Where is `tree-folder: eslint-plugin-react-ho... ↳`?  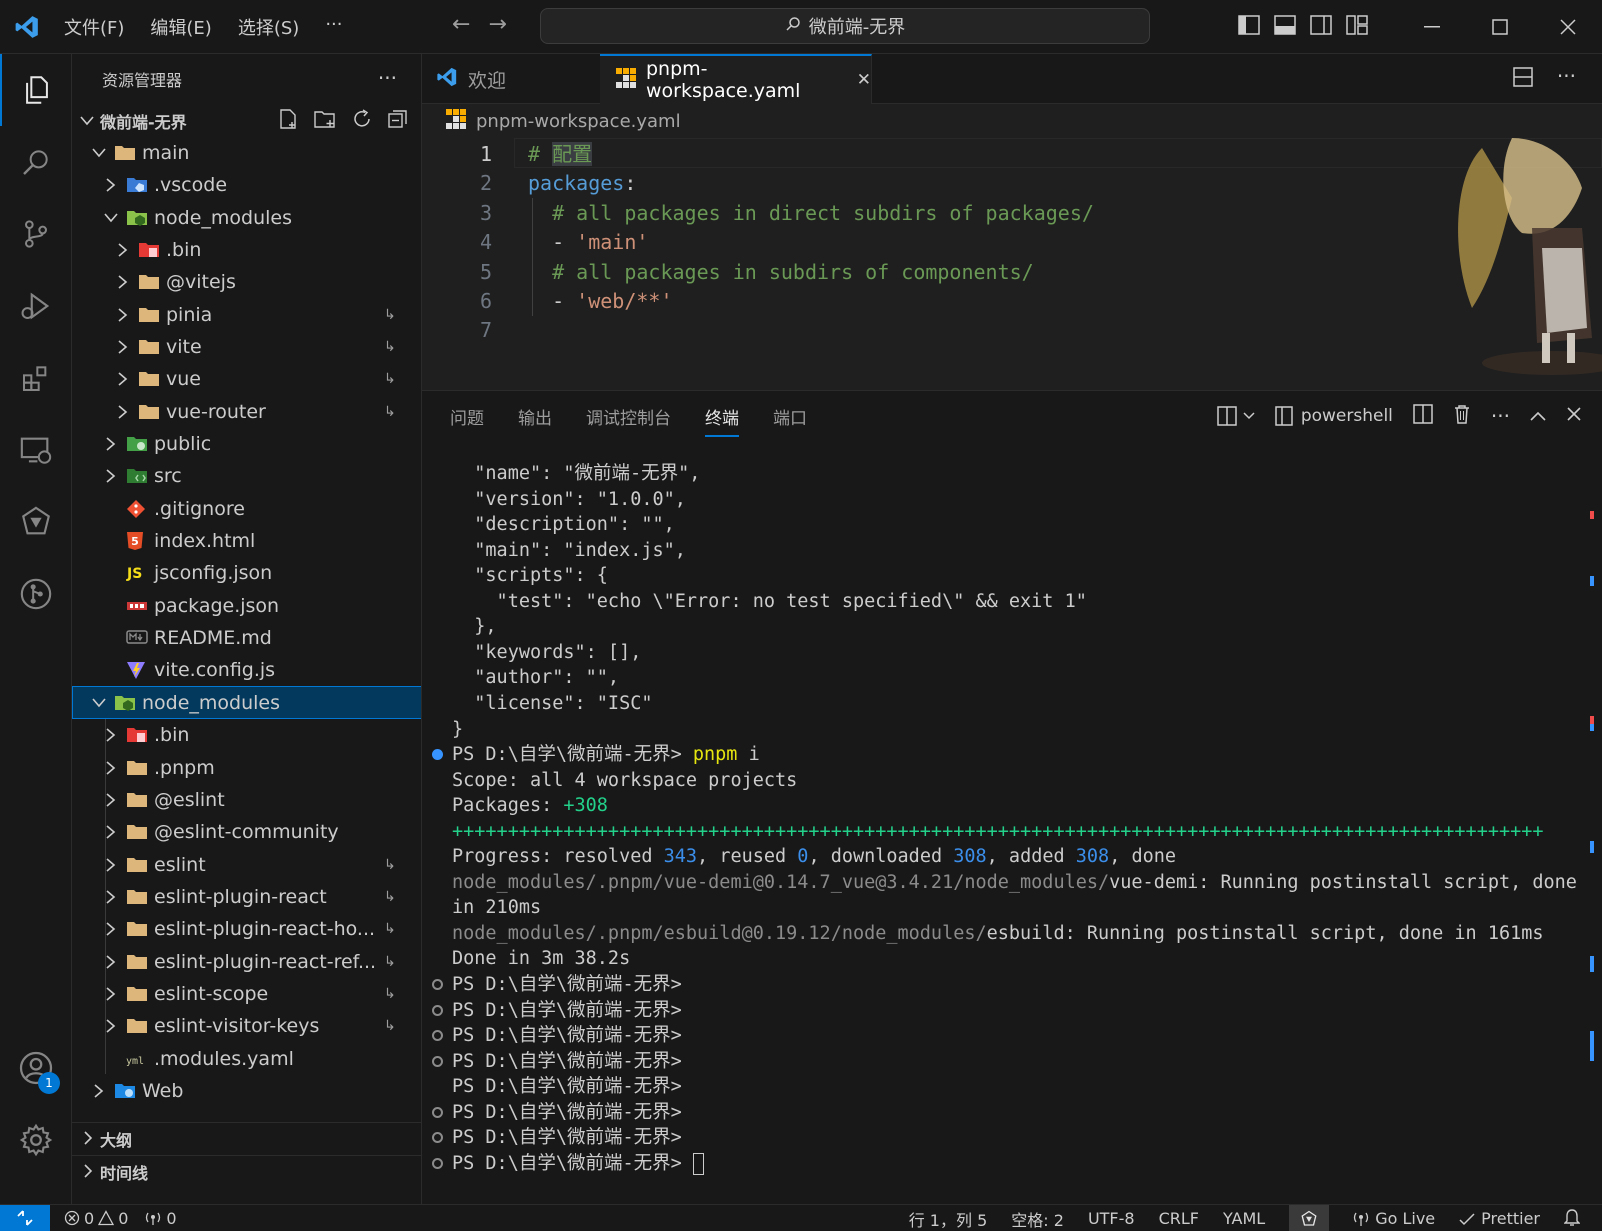 tree-folder: eslint-plugin-react-ho... ↳ is located at coordinates (246, 929).